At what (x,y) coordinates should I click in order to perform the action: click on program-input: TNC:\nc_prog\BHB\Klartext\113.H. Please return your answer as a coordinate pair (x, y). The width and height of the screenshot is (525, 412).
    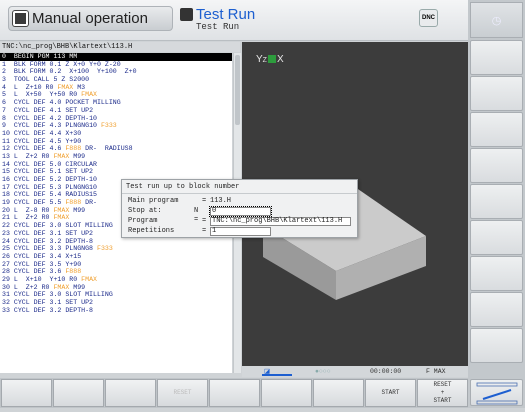
    Looking at the image, I should click on (280, 221).